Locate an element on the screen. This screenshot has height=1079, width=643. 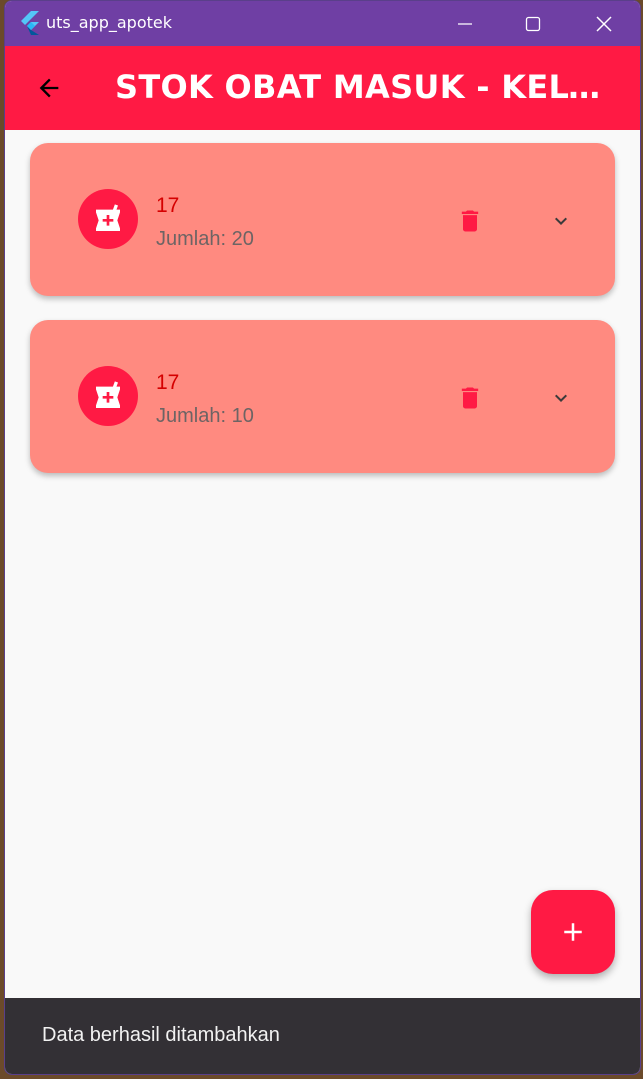
arrow-back-icon is located at coordinates (49, 88).